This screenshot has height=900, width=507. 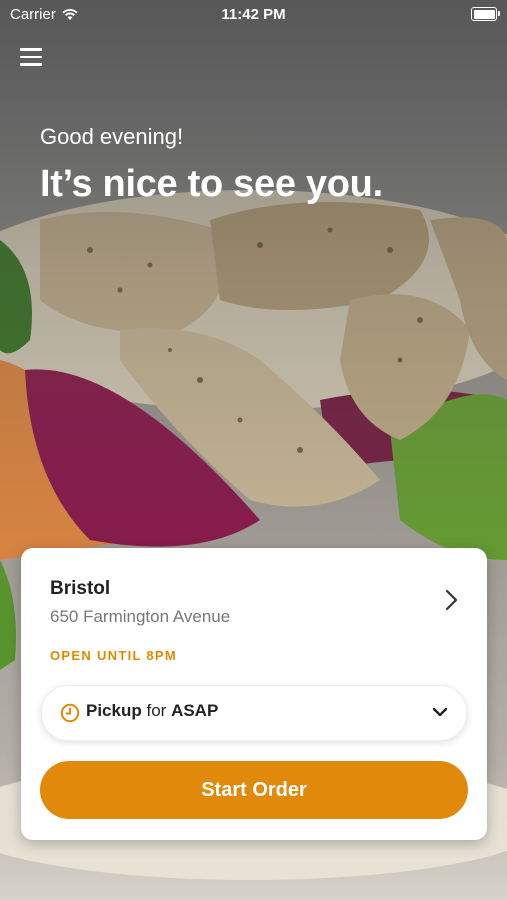 What do you see at coordinates (80, 589) in the screenshot?
I see `store-name: Bristol` at bounding box center [80, 589].